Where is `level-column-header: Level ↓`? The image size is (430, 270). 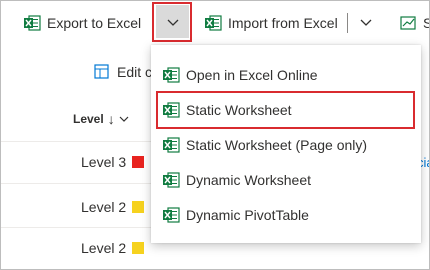
level-column-header: Level ↓ is located at coordinates (101, 119).